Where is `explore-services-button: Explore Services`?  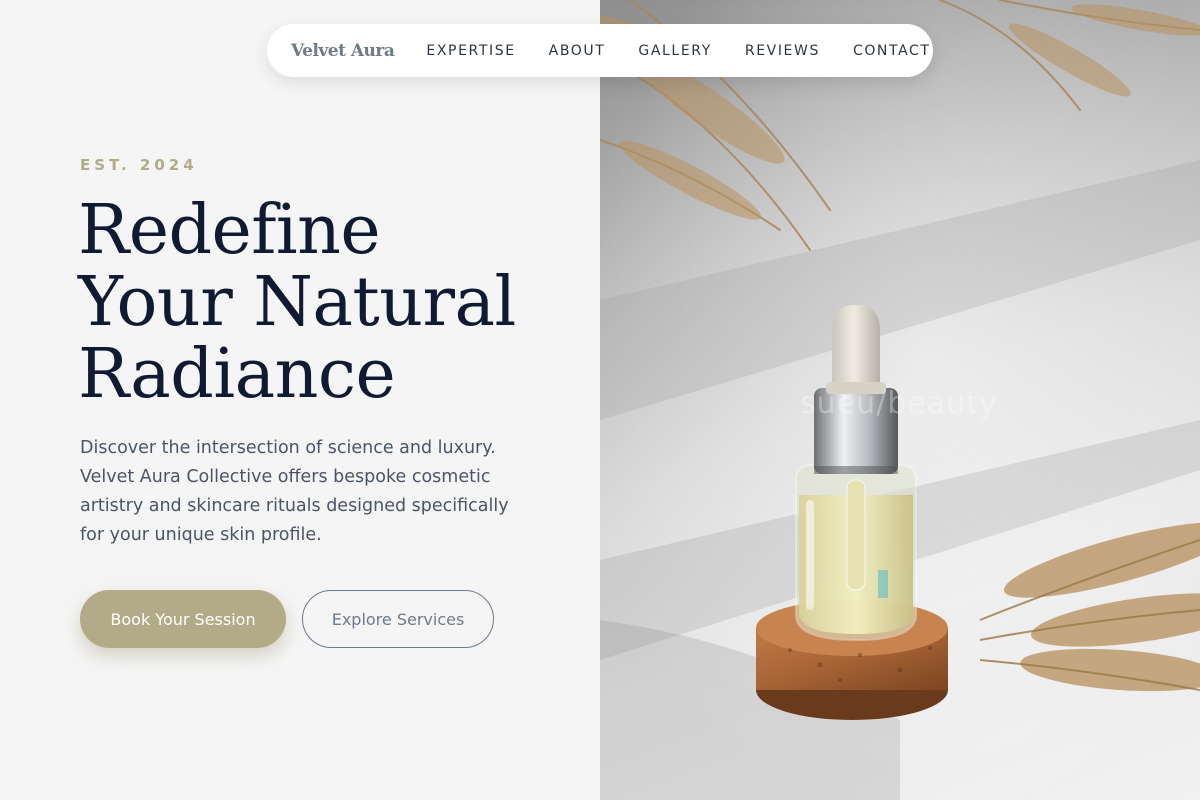 explore-services-button: Explore Services is located at coordinates (398, 619).